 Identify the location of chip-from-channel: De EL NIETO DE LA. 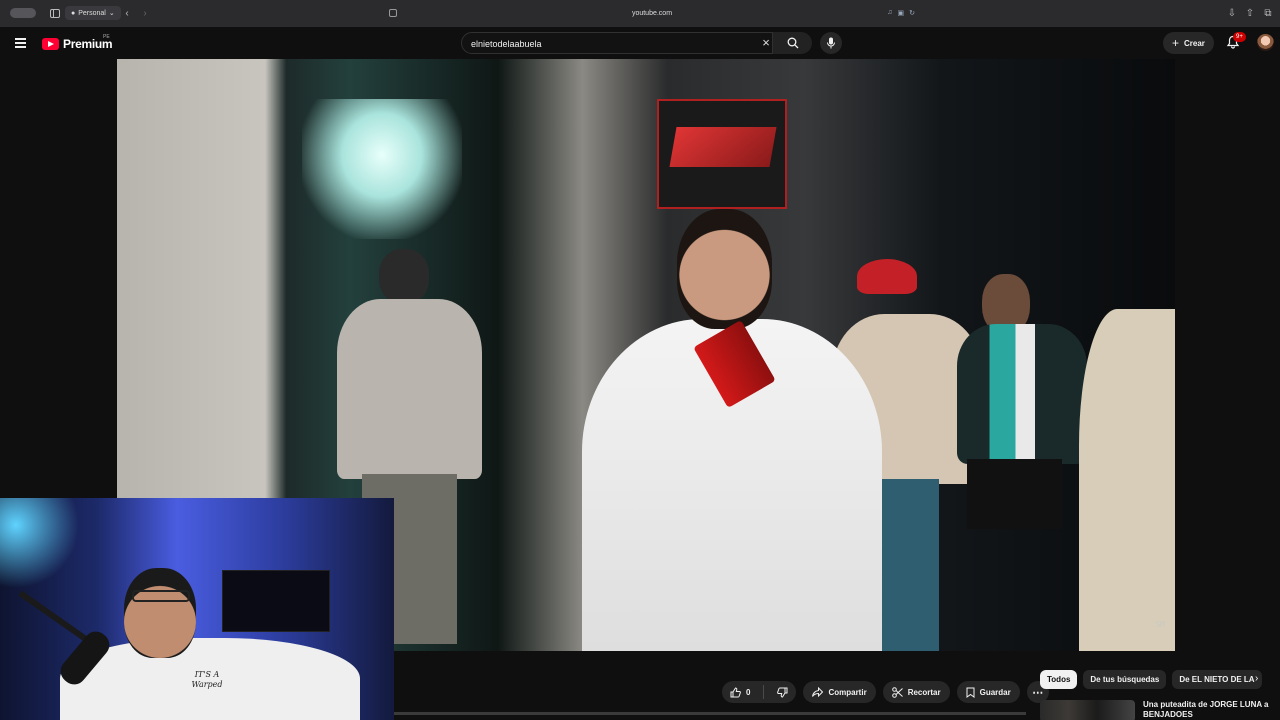
(1217, 679).